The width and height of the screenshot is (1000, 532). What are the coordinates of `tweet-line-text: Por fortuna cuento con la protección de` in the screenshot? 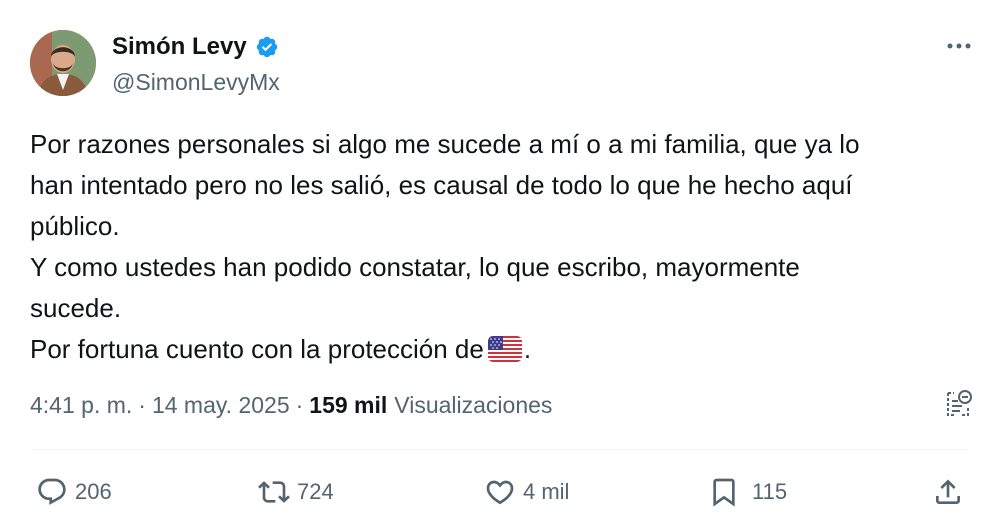 It's located at (257, 349).